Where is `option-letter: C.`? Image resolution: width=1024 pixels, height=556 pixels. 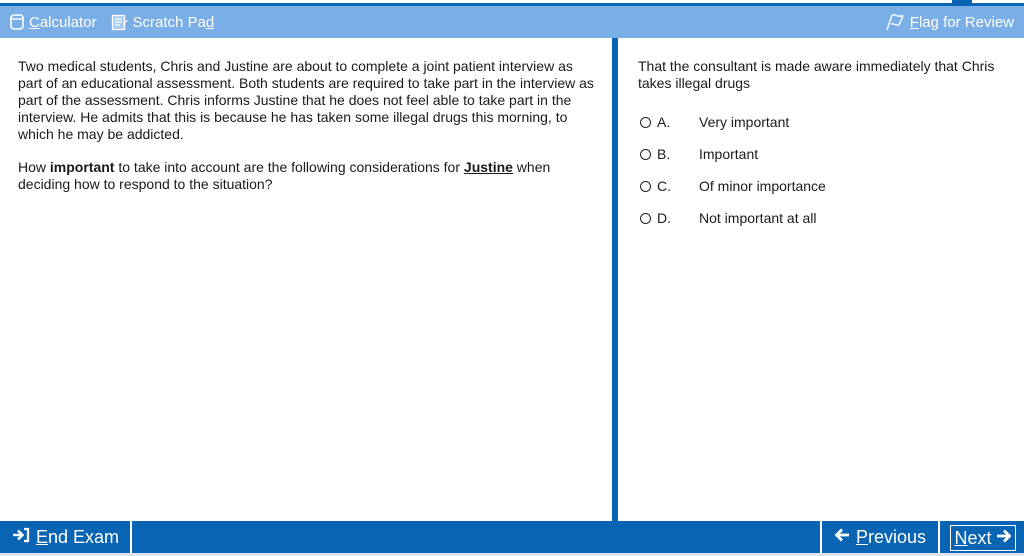 option-letter: C. is located at coordinates (664, 185).